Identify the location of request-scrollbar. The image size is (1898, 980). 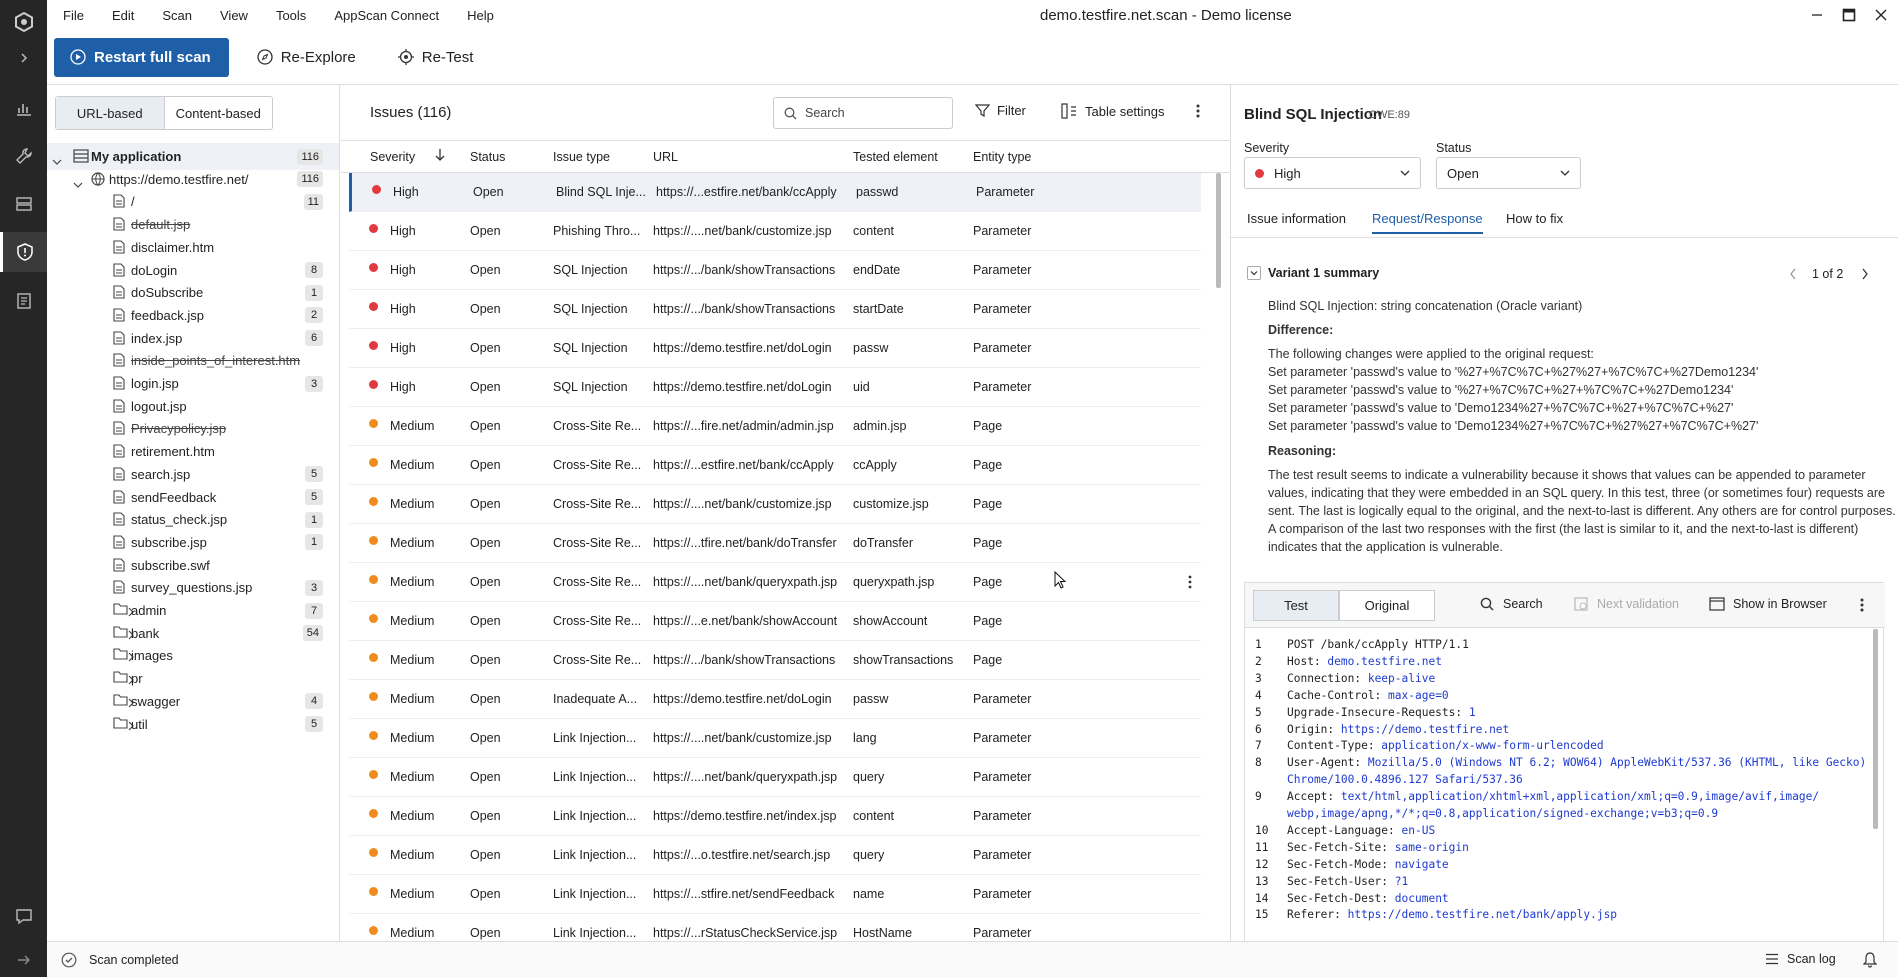
(1875, 729).